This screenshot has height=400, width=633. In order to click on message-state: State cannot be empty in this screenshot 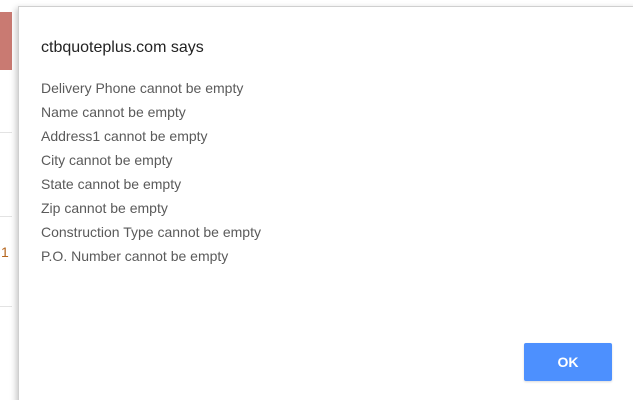, I will do `click(111, 184)`.